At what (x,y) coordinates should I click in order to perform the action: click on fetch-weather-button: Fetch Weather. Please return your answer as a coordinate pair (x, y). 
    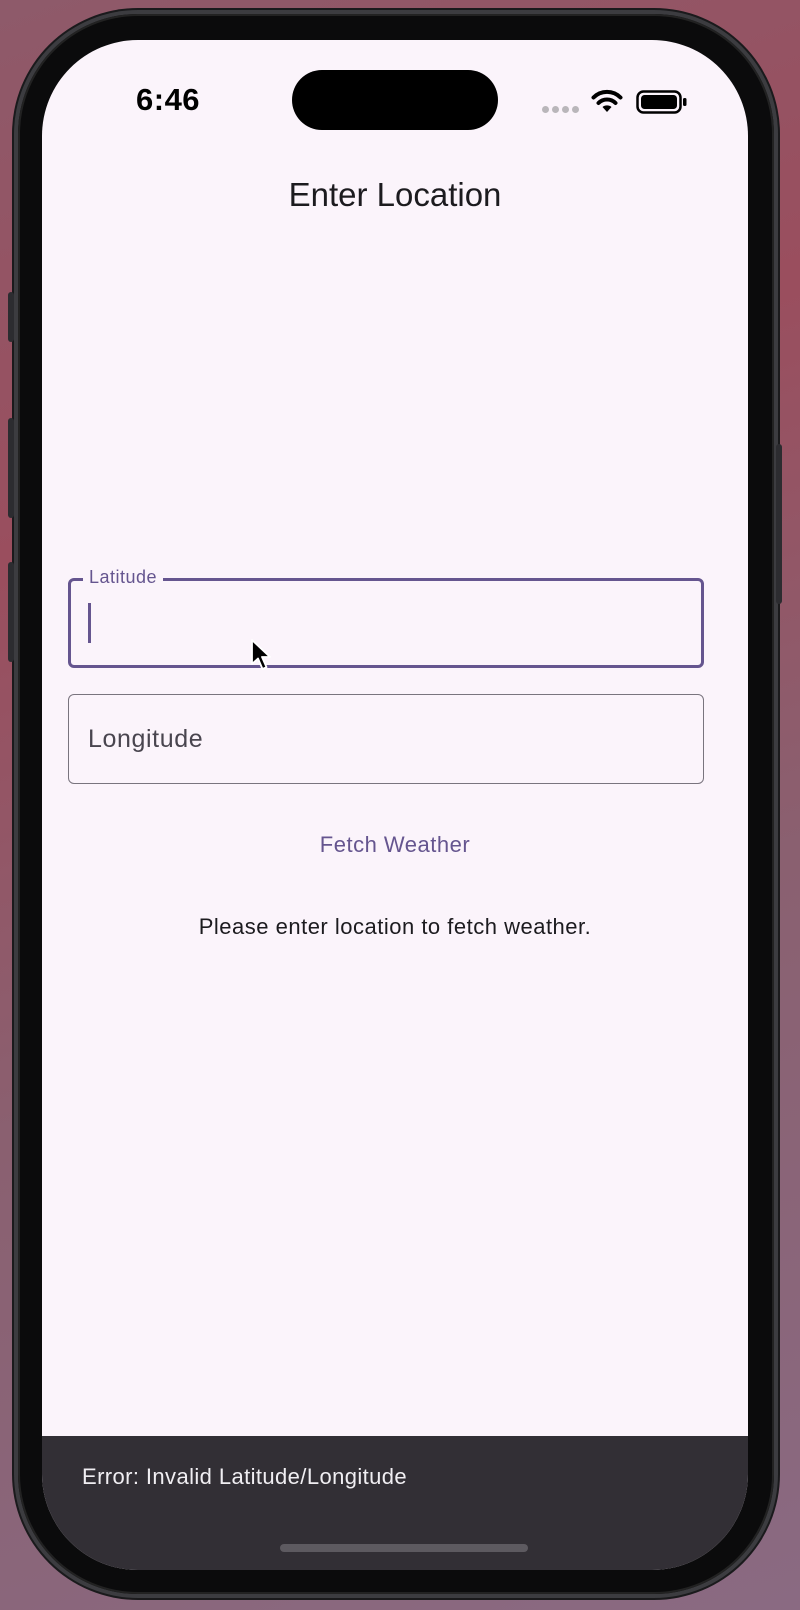
    Looking at the image, I should click on (395, 845).